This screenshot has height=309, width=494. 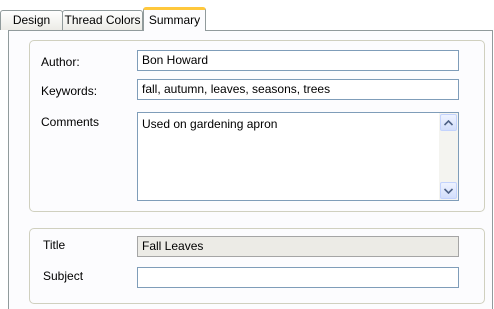 What do you see at coordinates (210, 124) in the screenshot?
I see `comments-text: Used on gardening apron` at bounding box center [210, 124].